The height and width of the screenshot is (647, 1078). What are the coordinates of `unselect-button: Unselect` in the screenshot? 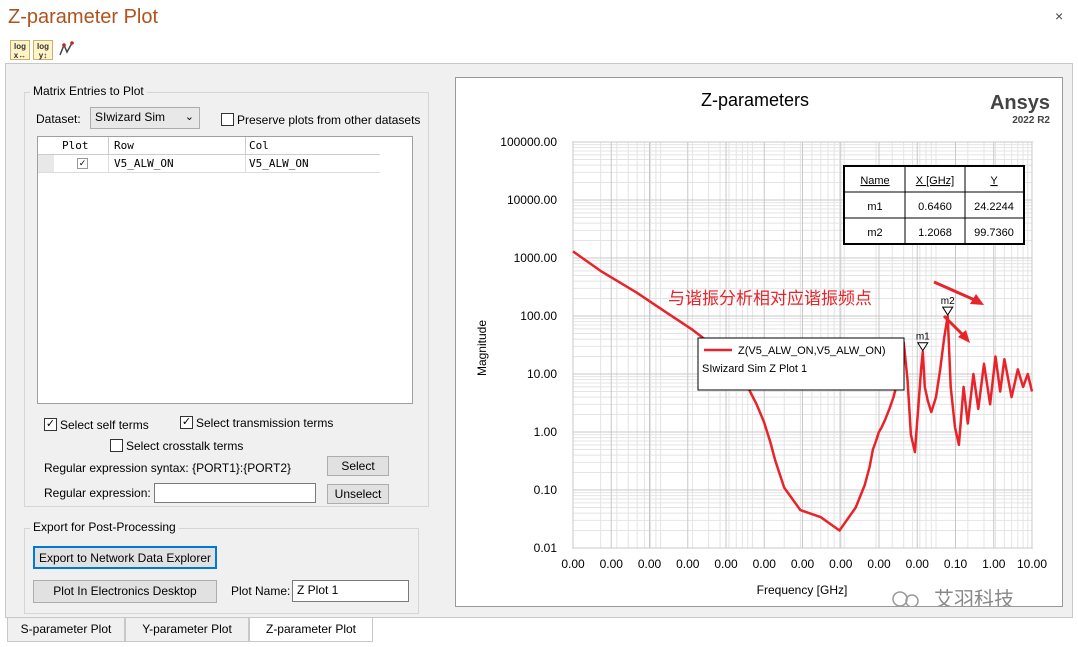 It's located at (358, 494).